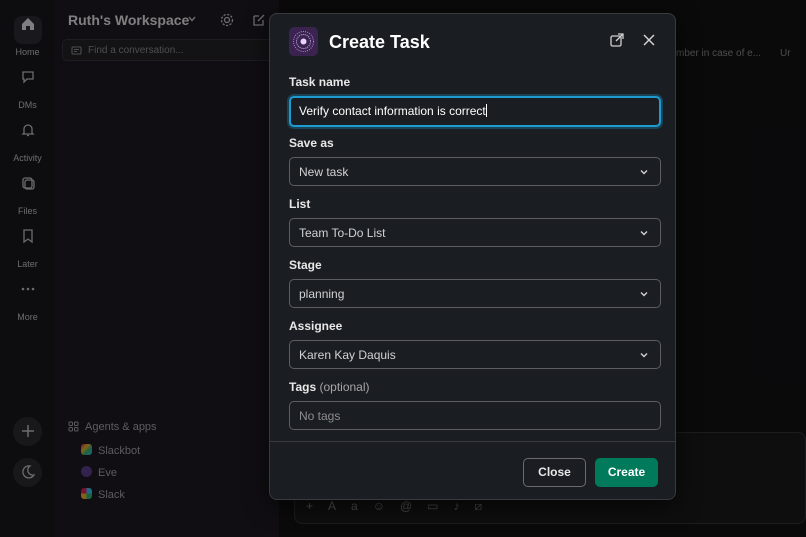 The width and height of the screenshot is (806, 537). Describe the element at coordinates (303, 387) in the screenshot. I see `tags-label-text: Tags` at that location.